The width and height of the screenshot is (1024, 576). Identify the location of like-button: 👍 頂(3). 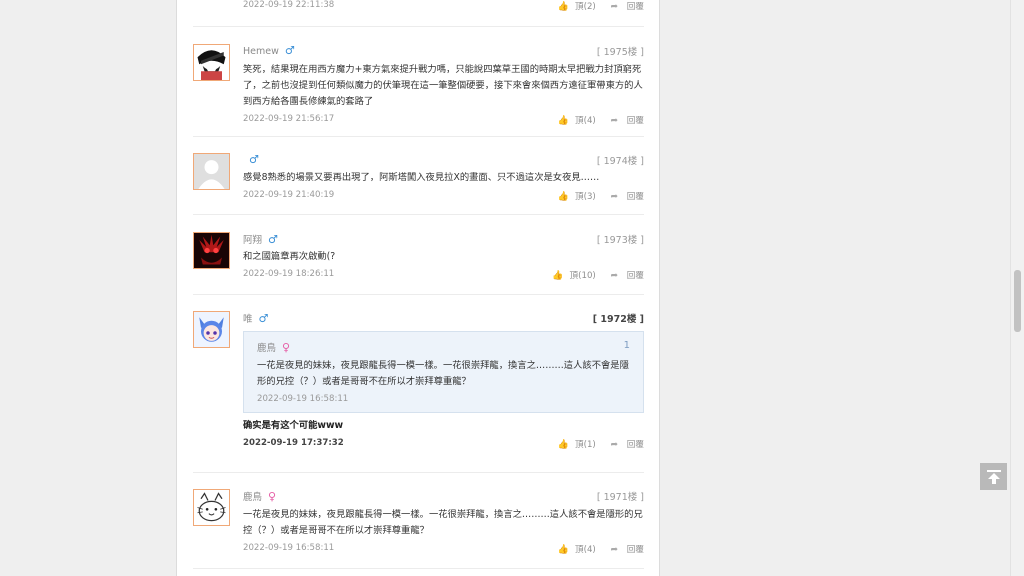
(574, 197).